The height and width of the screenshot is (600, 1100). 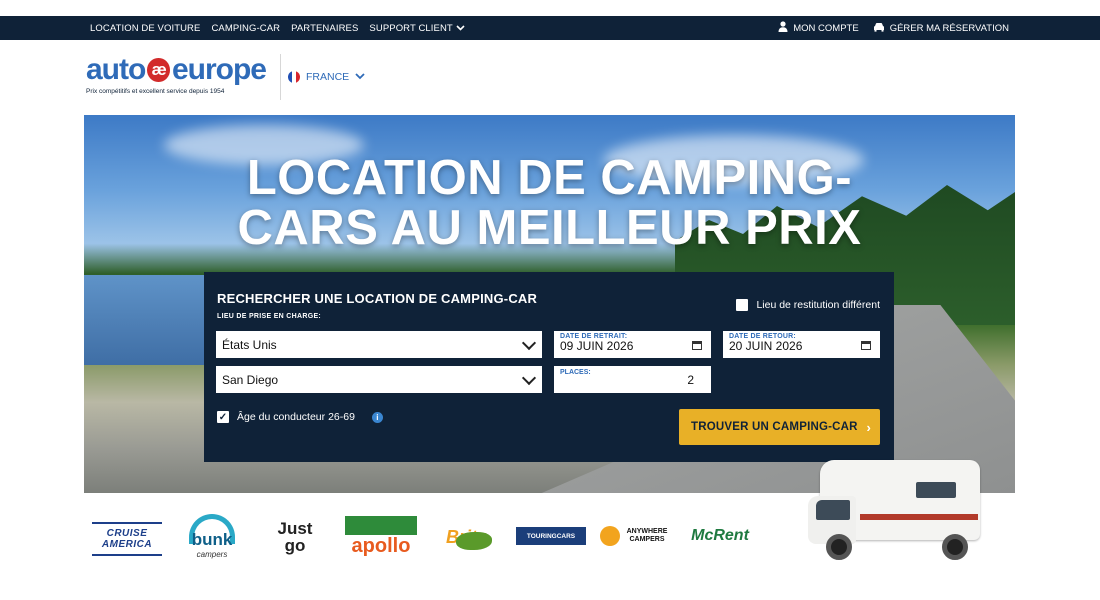 What do you see at coordinates (296, 417) in the screenshot?
I see `driver-age-label: Âge du conducteur 26-69` at bounding box center [296, 417].